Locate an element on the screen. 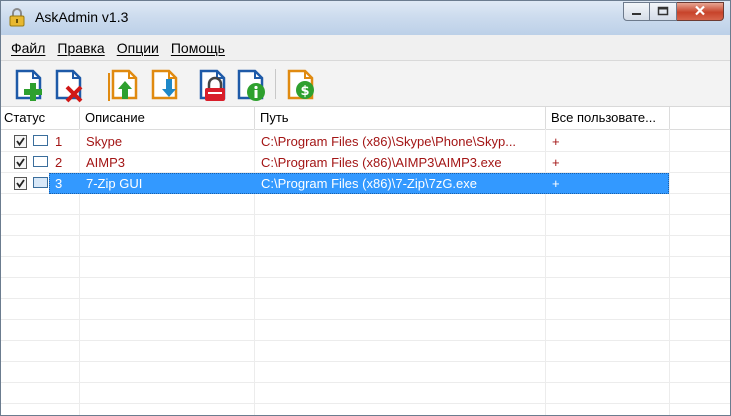 Image resolution: width=731 pixels, height=416 pixels. maximize-button is located at coordinates (663, 11).